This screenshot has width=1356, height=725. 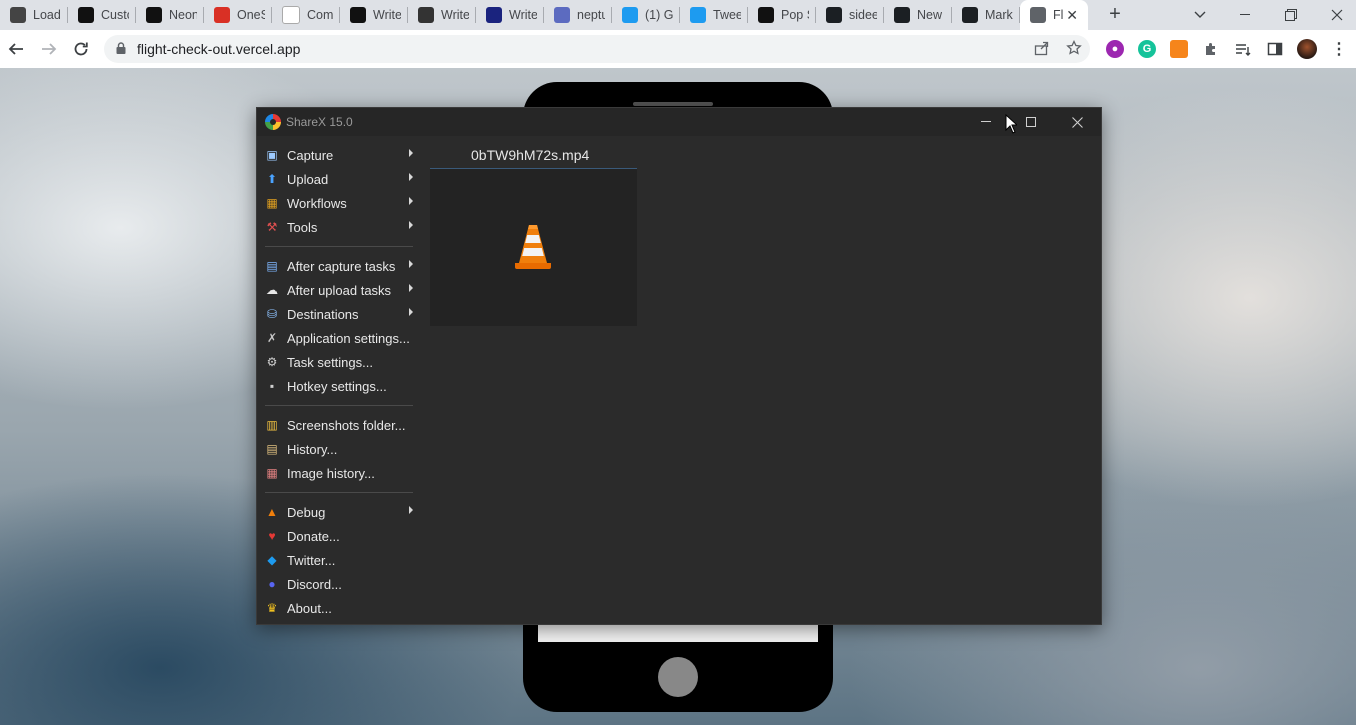 I want to click on arrow-left-icon, so click(x=15, y=49).